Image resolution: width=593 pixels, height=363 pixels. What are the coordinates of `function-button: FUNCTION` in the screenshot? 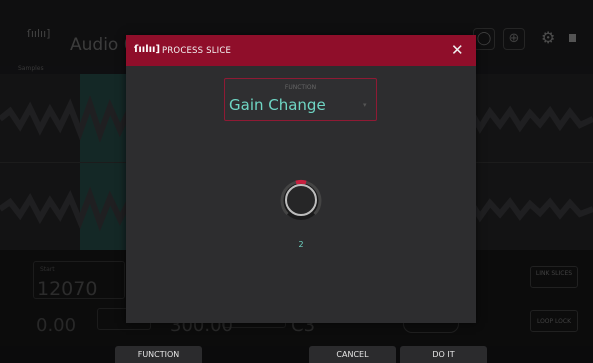 It's located at (158, 354).